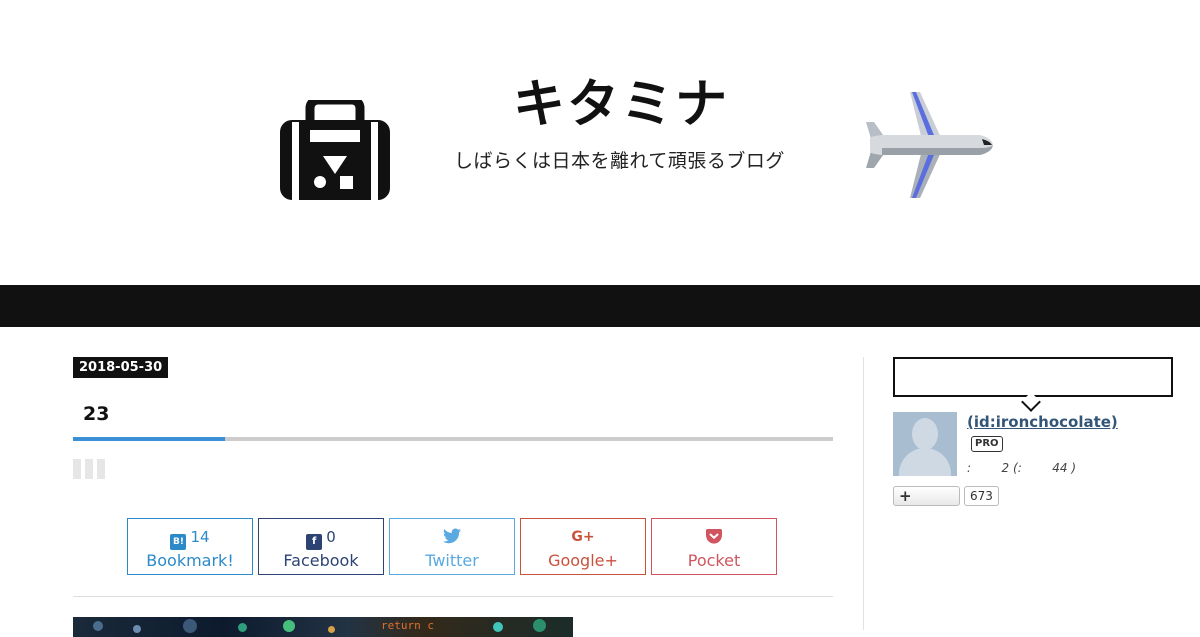 The image size is (1200, 637). Describe the element at coordinates (149, 439) in the screenshot. I see `entry-title-rule-accent` at that location.